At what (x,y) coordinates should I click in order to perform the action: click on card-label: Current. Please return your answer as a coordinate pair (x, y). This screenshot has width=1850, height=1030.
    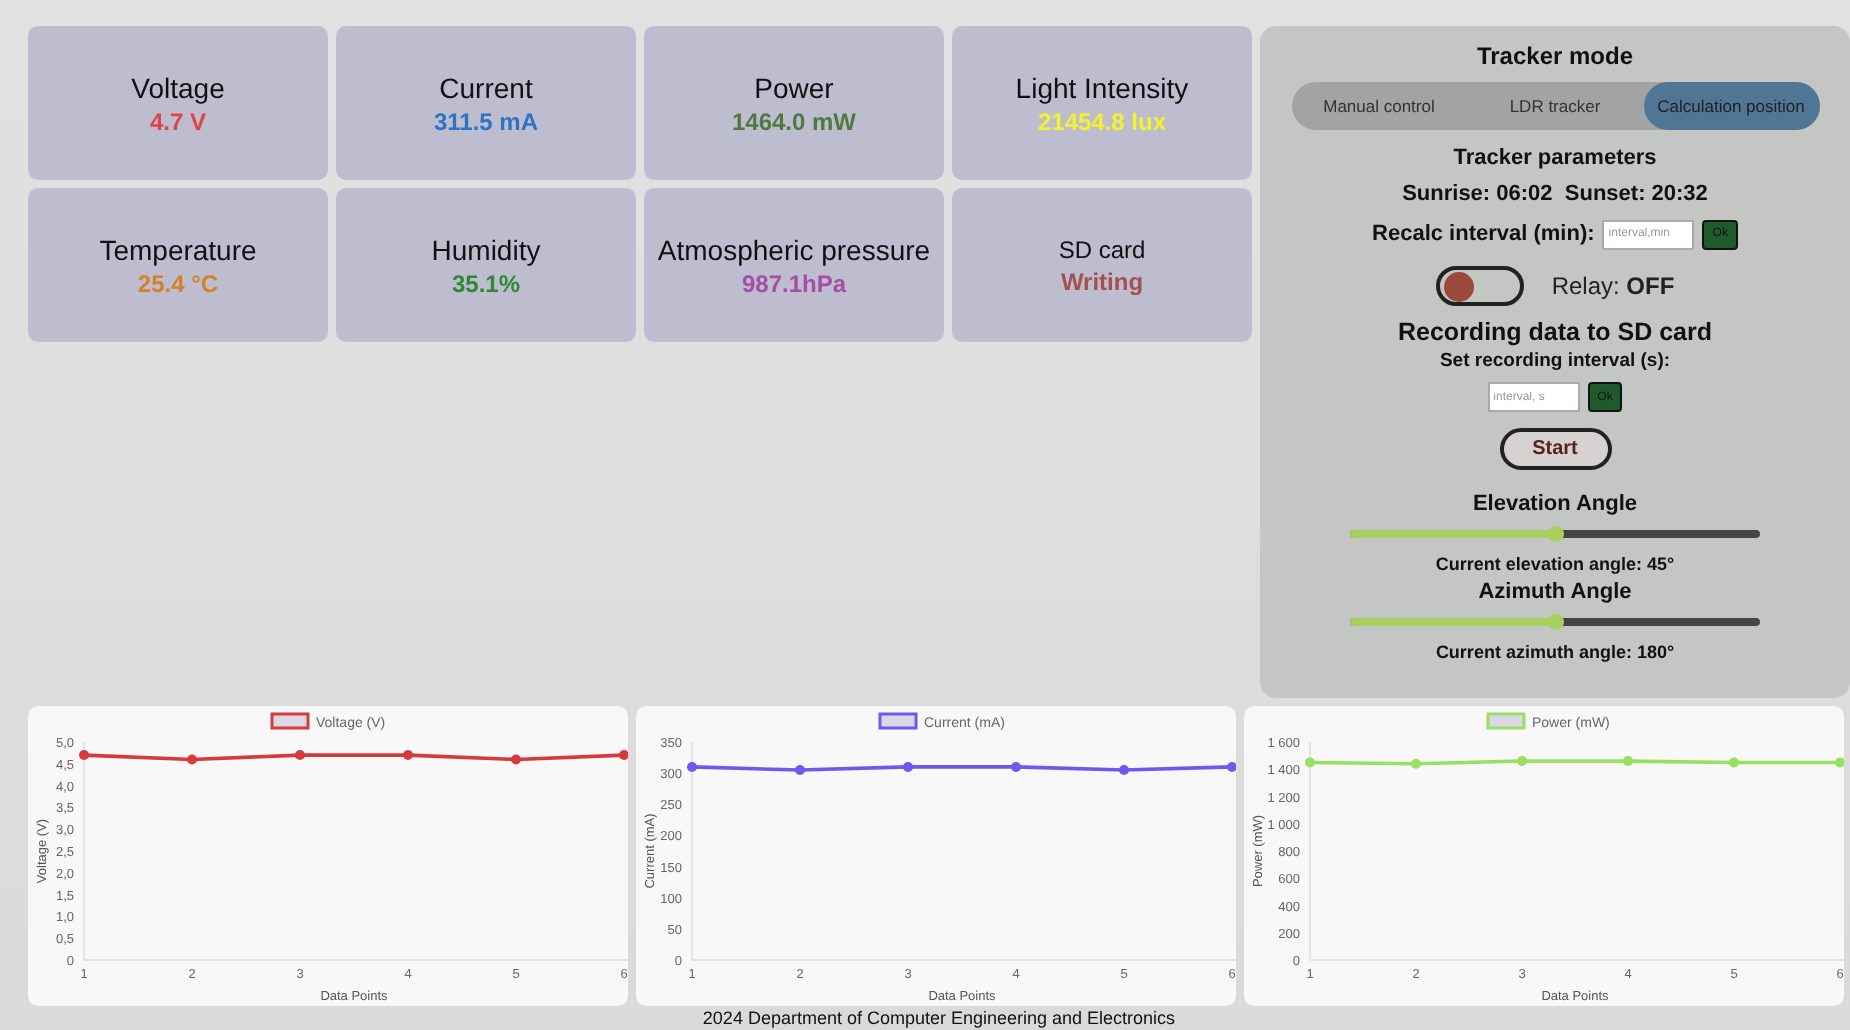
    Looking at the image, I should click on (486, 87).